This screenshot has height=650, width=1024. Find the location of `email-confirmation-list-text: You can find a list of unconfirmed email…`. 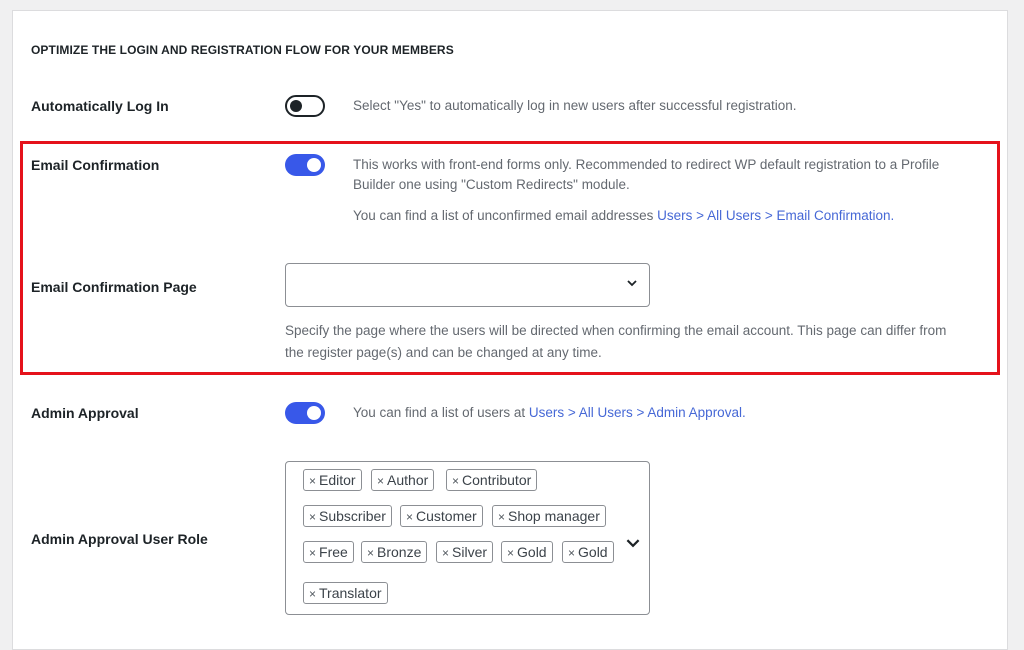

email-confirmation-list-text: You can find a list of unconfirmed email… is located at coordinates (623, 216).